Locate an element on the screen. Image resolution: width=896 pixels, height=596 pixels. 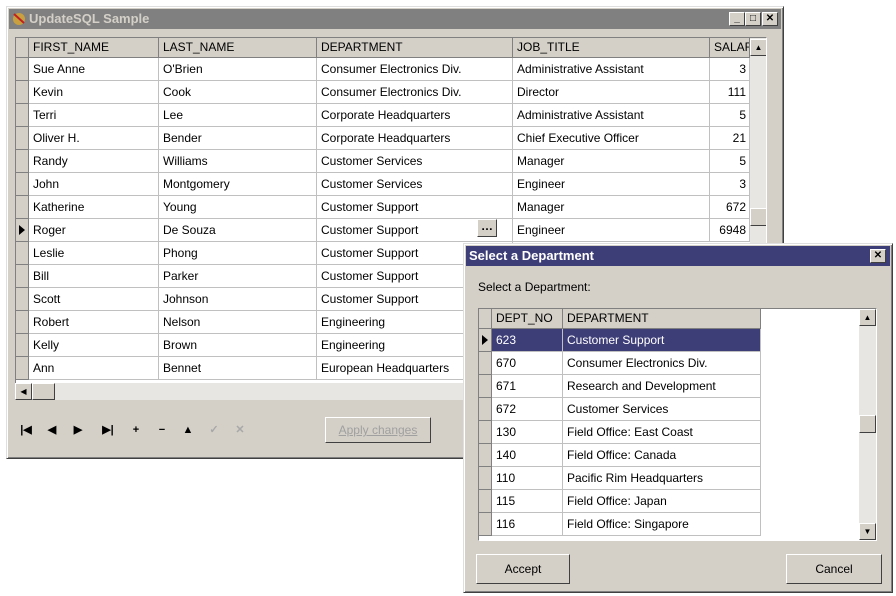
dialog-close-button: ✕ is located at coordinates (878, 256).